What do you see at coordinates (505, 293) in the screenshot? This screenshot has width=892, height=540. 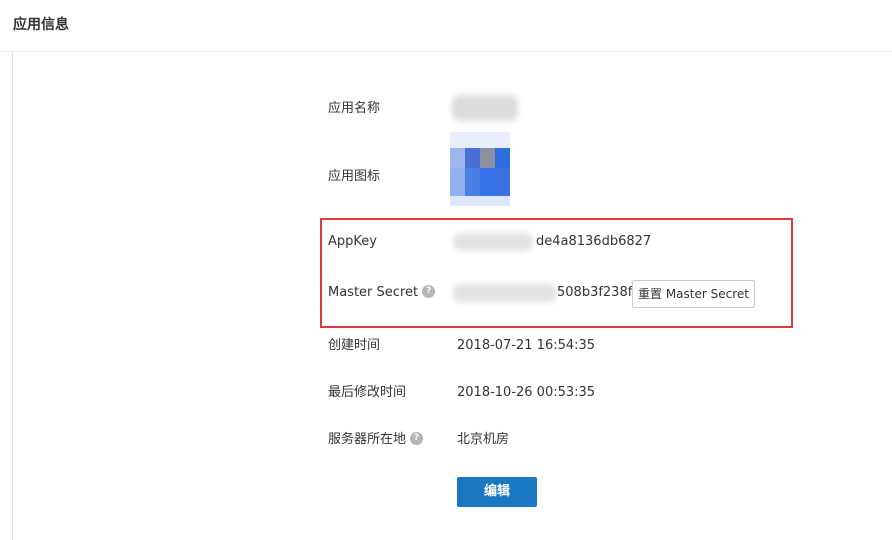 I see `master-secret-redacted` at bounding box center [505, 293].